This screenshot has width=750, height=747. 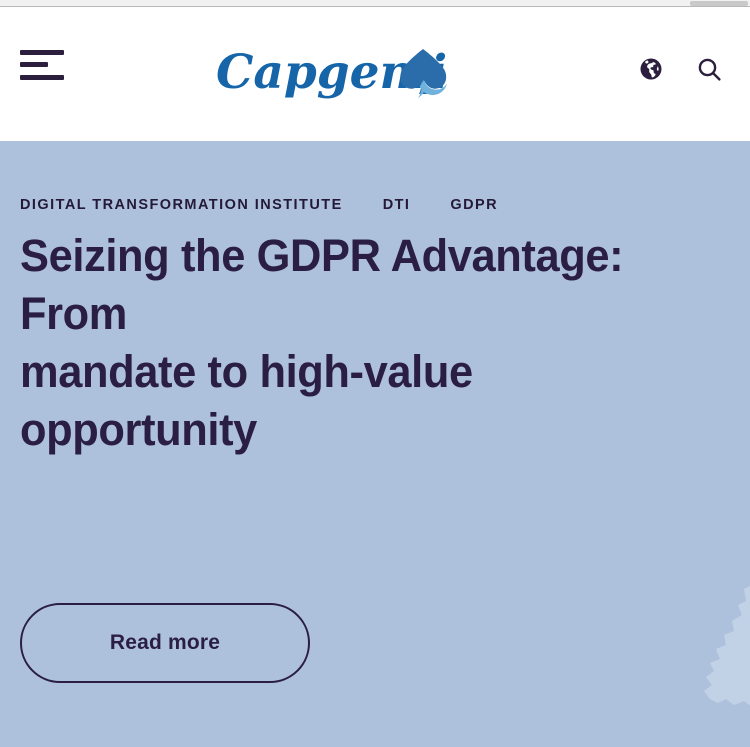 What do you see at coordinates (727, 646) in the screenshot?
I see `map-silhouette-icon` at bounding box center [727, 646].